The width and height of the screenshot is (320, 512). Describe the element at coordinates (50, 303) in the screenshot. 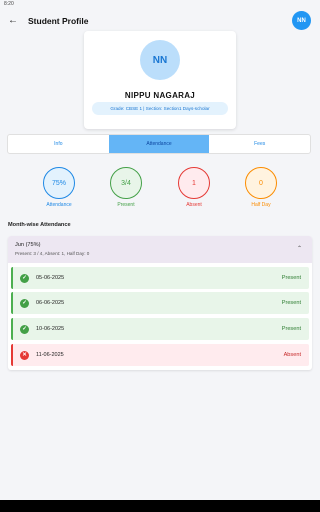

I see `record-date: 06-06-2025` at that location.